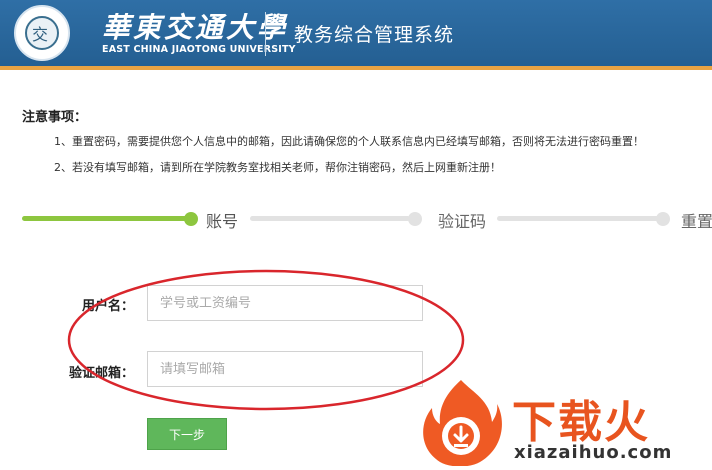 This screenshot has height=470, width=712. Describe the element at coordinates (191, 219) in the screenshot. I see `step-dot-account` at that location.